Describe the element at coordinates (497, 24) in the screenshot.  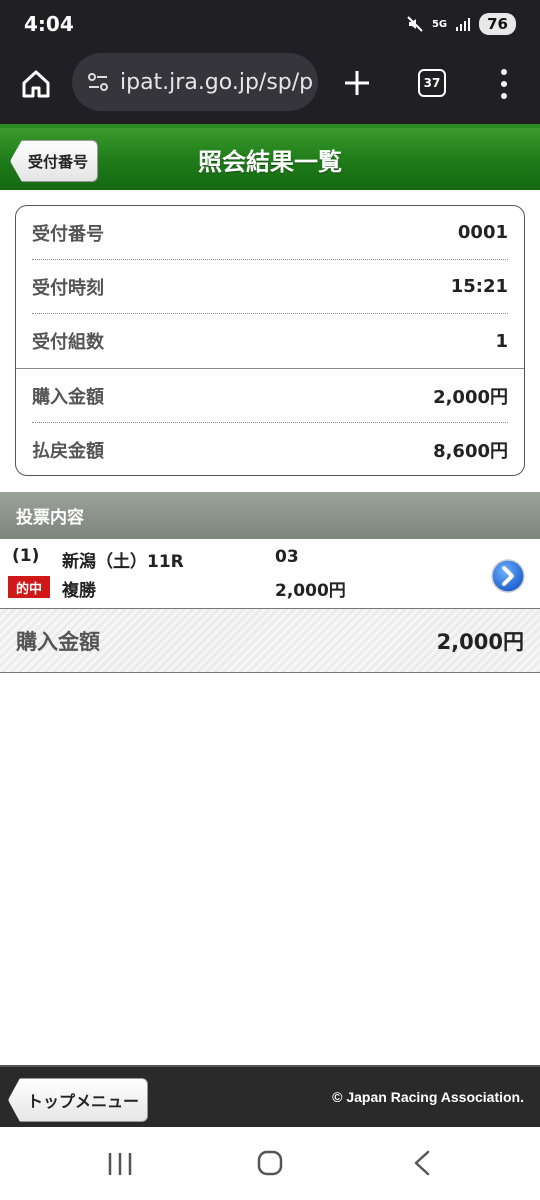
I see `battery-indicator: 76` at that location.